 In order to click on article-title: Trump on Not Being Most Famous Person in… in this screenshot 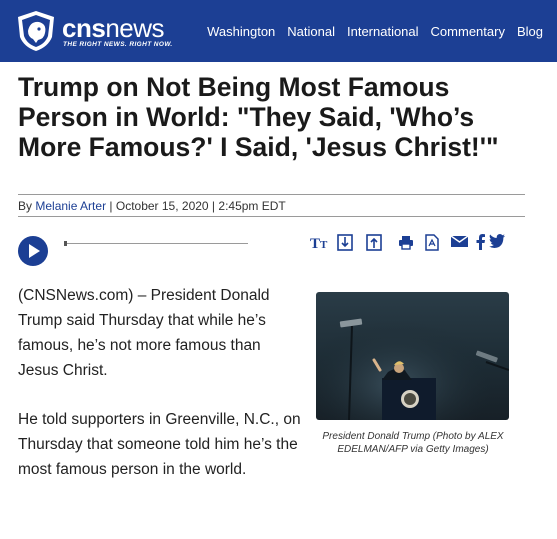, I will do `click(258, 117)`.